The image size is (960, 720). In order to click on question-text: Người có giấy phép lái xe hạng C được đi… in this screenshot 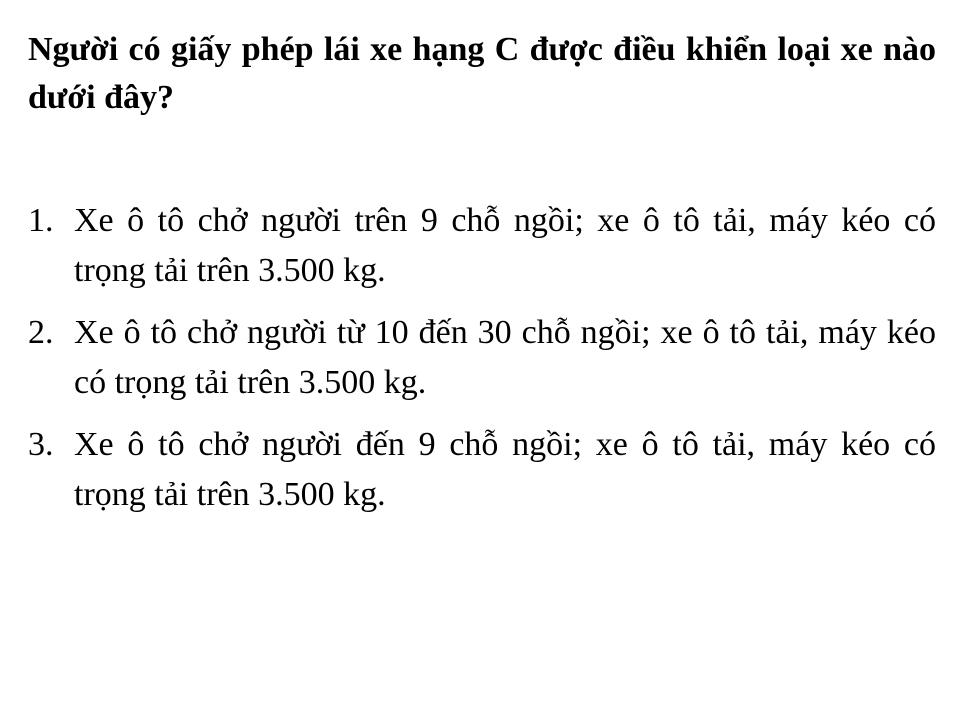, I will do `click(482, 73)`.